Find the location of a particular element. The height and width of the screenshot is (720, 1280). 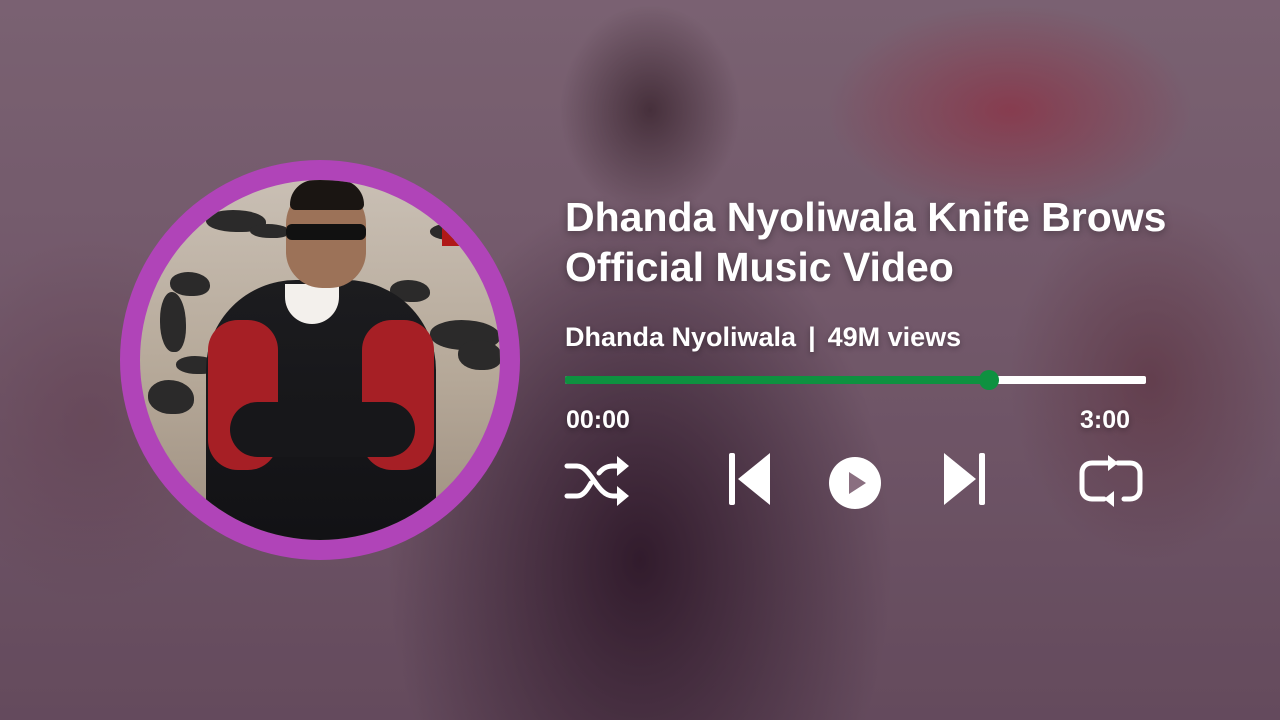

shuffle-icon is located at coordinates (596, 481).